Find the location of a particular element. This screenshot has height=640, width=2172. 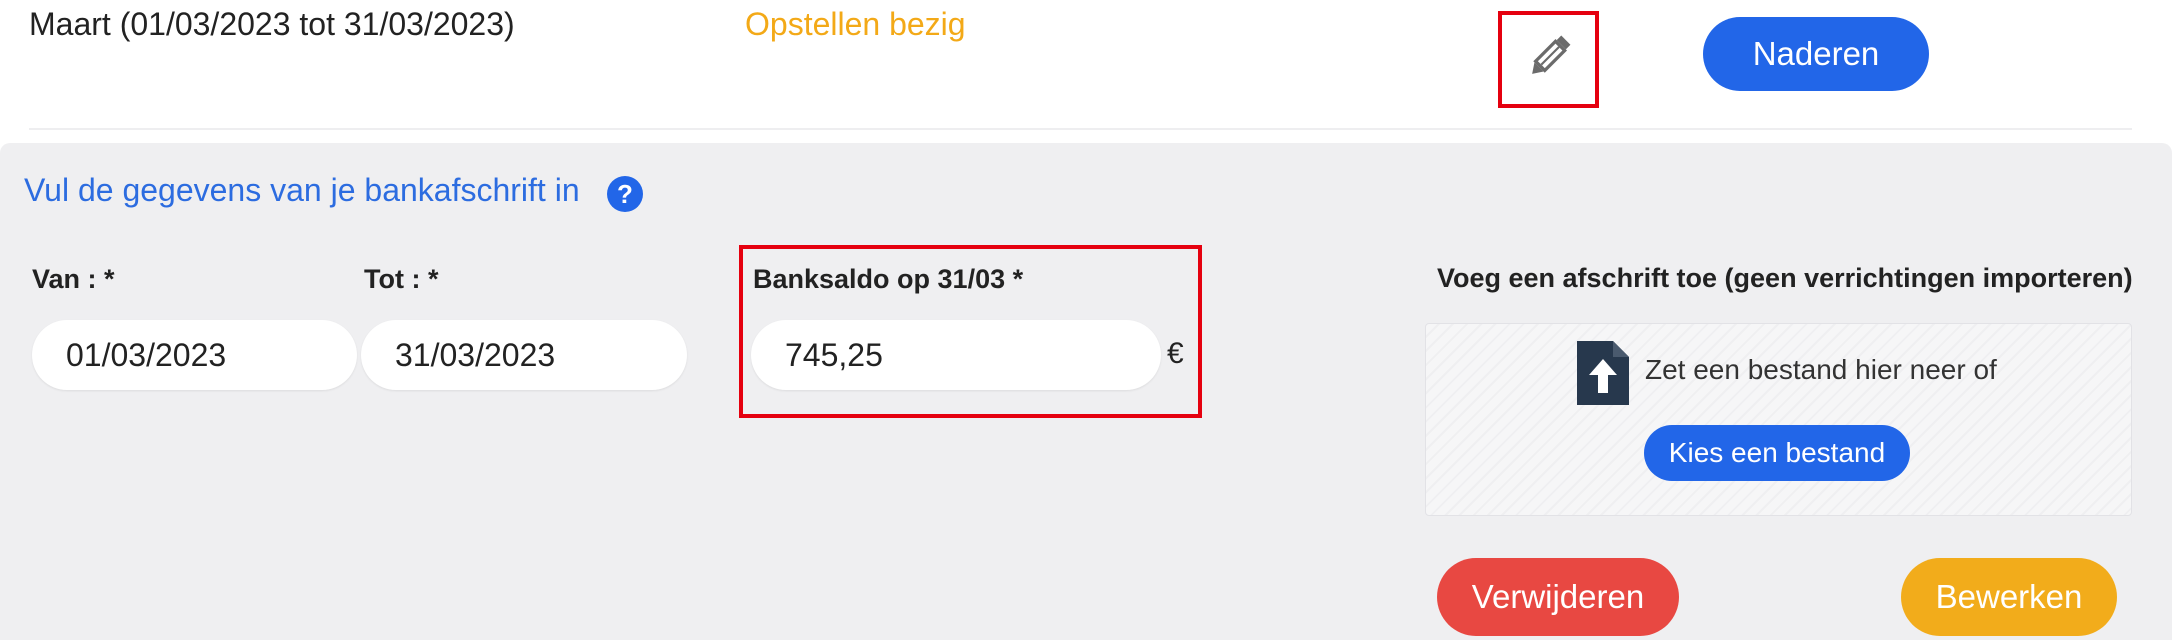

from-label: Van : * is located at coordinates (73, 279).